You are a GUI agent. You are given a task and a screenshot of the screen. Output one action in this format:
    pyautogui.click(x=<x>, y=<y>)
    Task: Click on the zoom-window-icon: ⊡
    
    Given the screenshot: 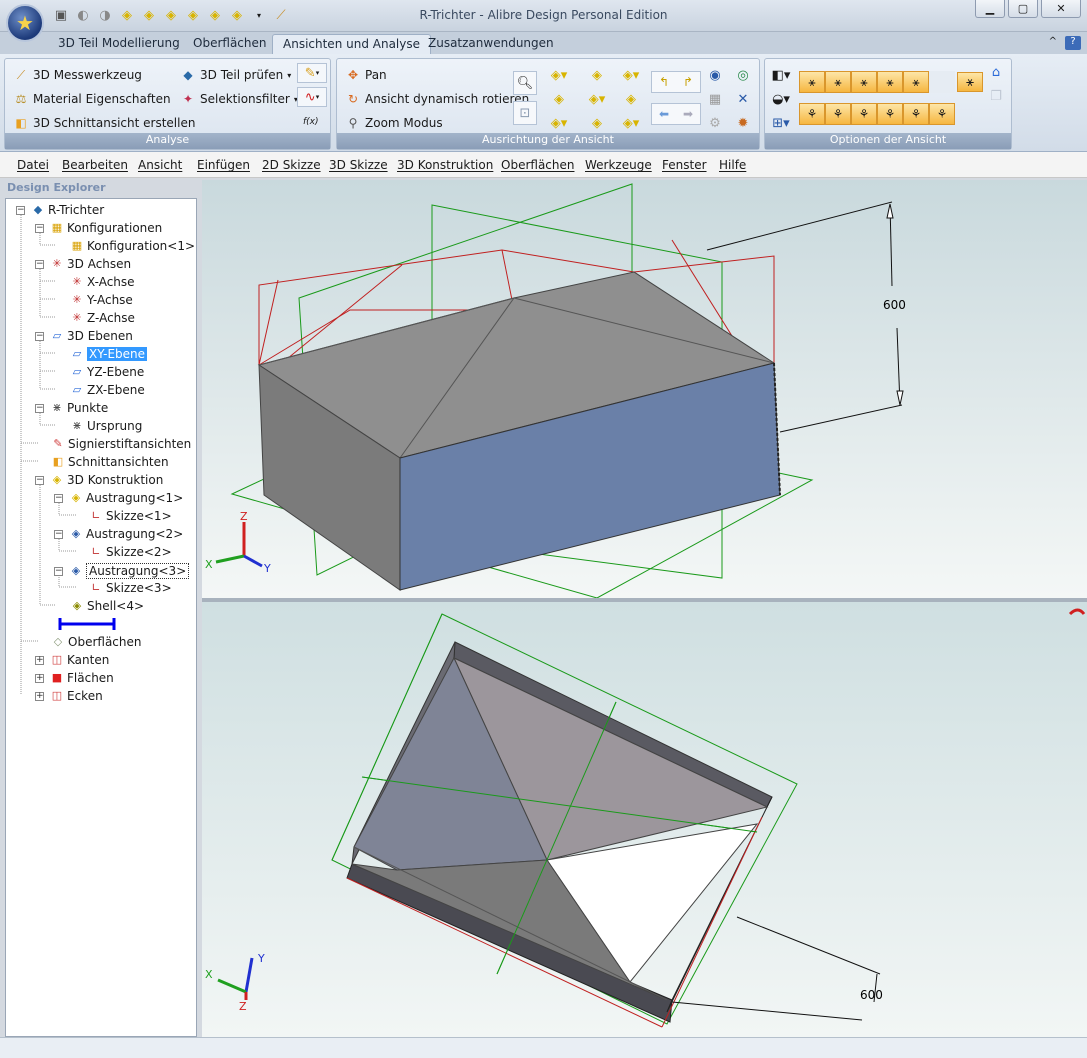 What is the action you would take?
    pyautogui.click(x=525, y=113)
    